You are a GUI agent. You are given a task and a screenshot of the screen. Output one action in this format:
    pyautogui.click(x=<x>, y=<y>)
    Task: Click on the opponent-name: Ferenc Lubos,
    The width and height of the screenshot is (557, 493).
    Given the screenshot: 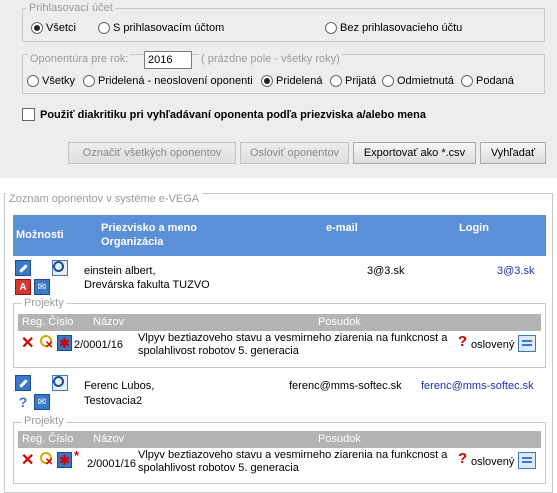 What is the action you would take?
    pyautogui.click(x=119, y=386)
    